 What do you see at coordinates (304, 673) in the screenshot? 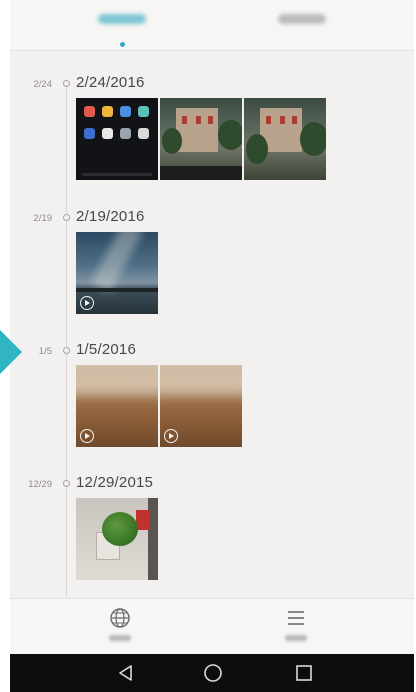
I see `recent-apps-icon` at bounding box center [304, 673].